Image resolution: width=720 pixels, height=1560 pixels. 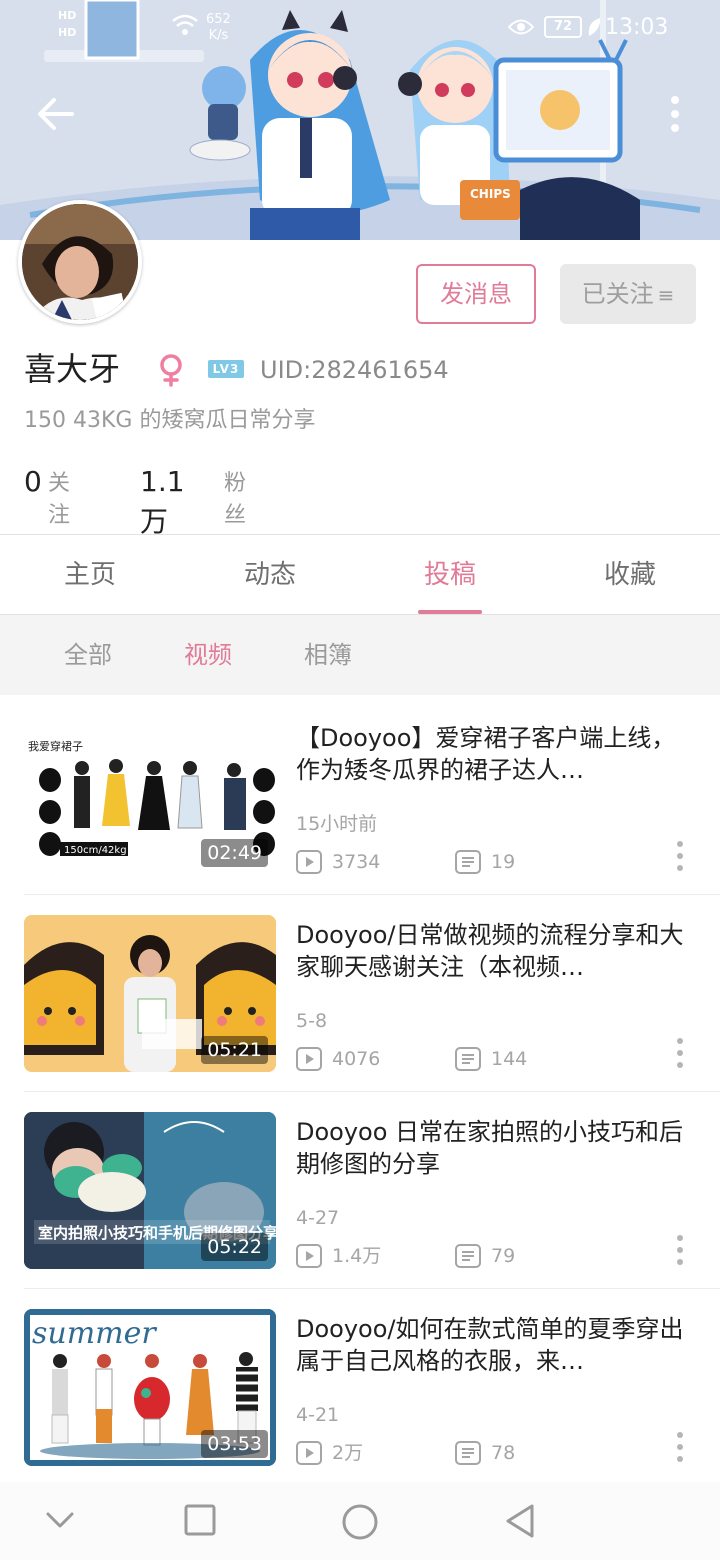 I want to click on tab-dynamics: 动态, so click(x=270, y=575).